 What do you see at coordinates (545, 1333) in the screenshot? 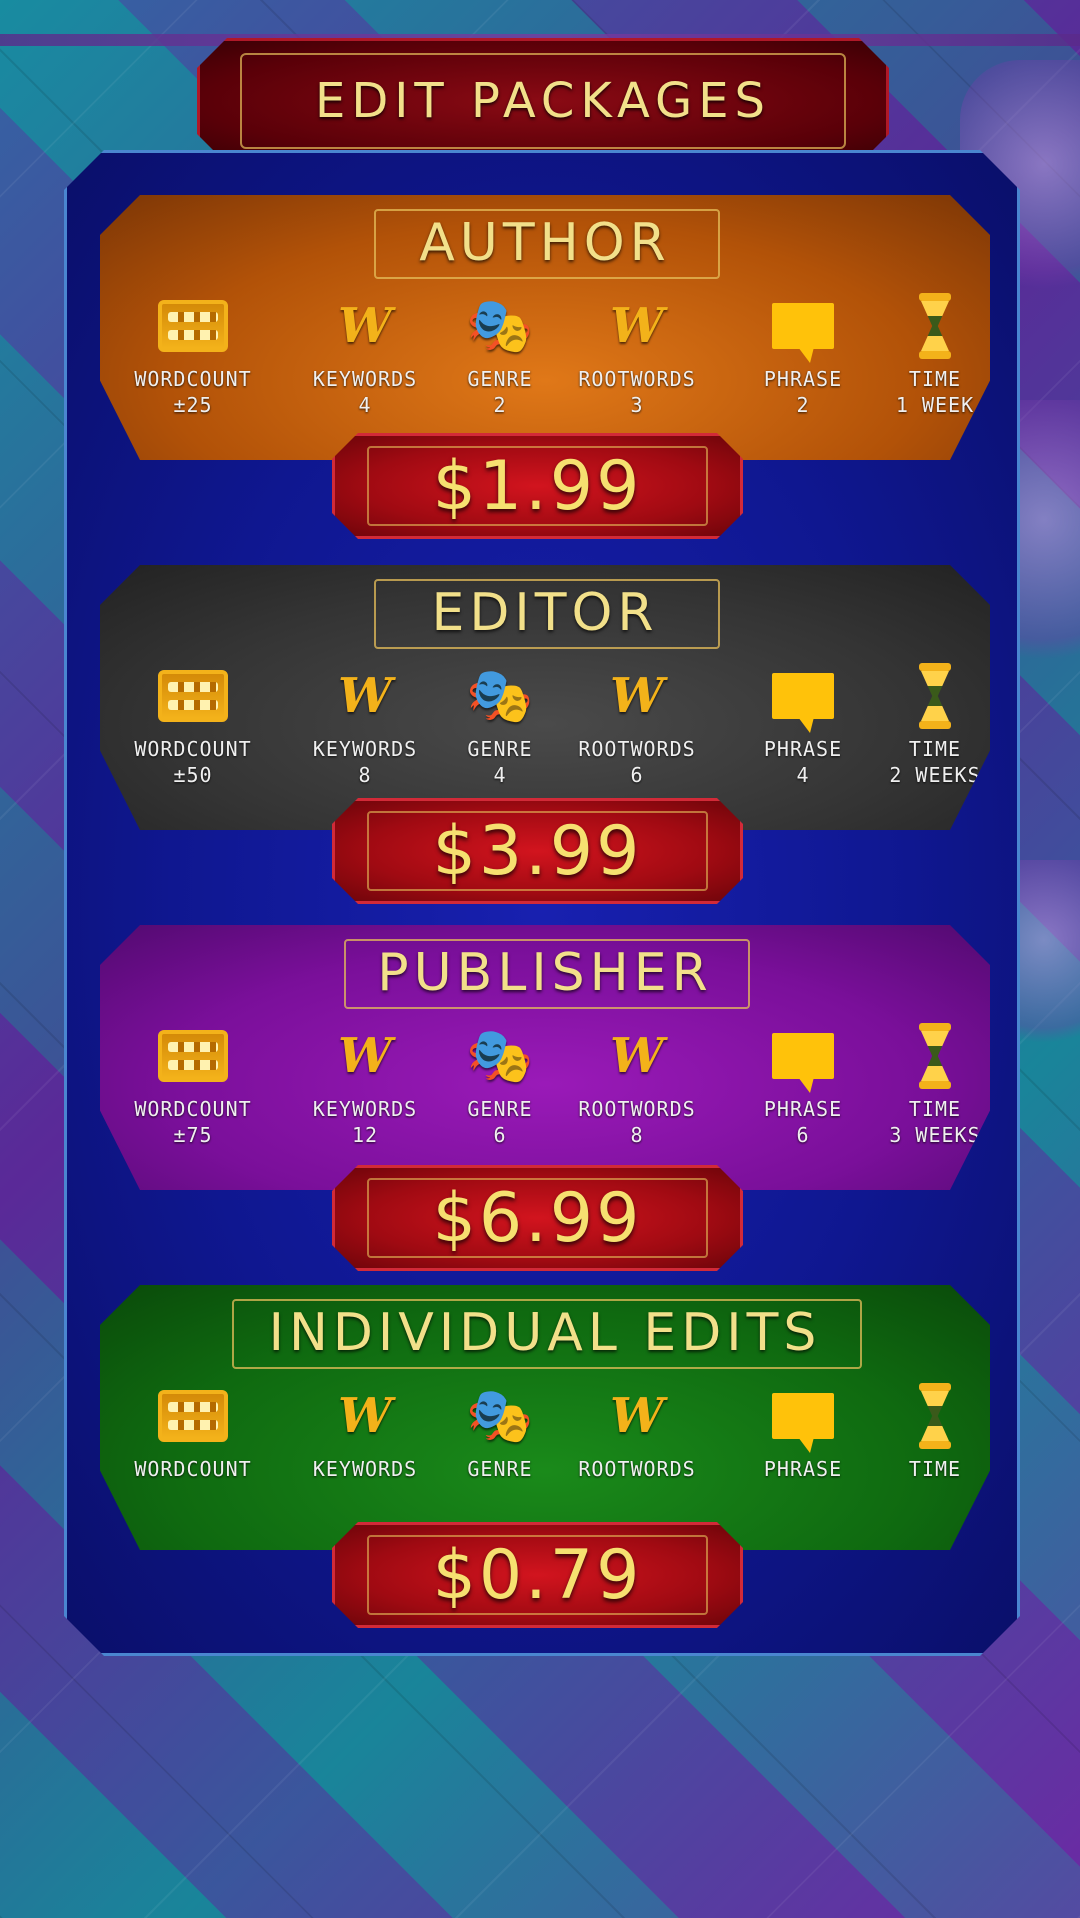
I see `package-title: INDIVIDUAL EDITS` at bounding box center [545, 1333].